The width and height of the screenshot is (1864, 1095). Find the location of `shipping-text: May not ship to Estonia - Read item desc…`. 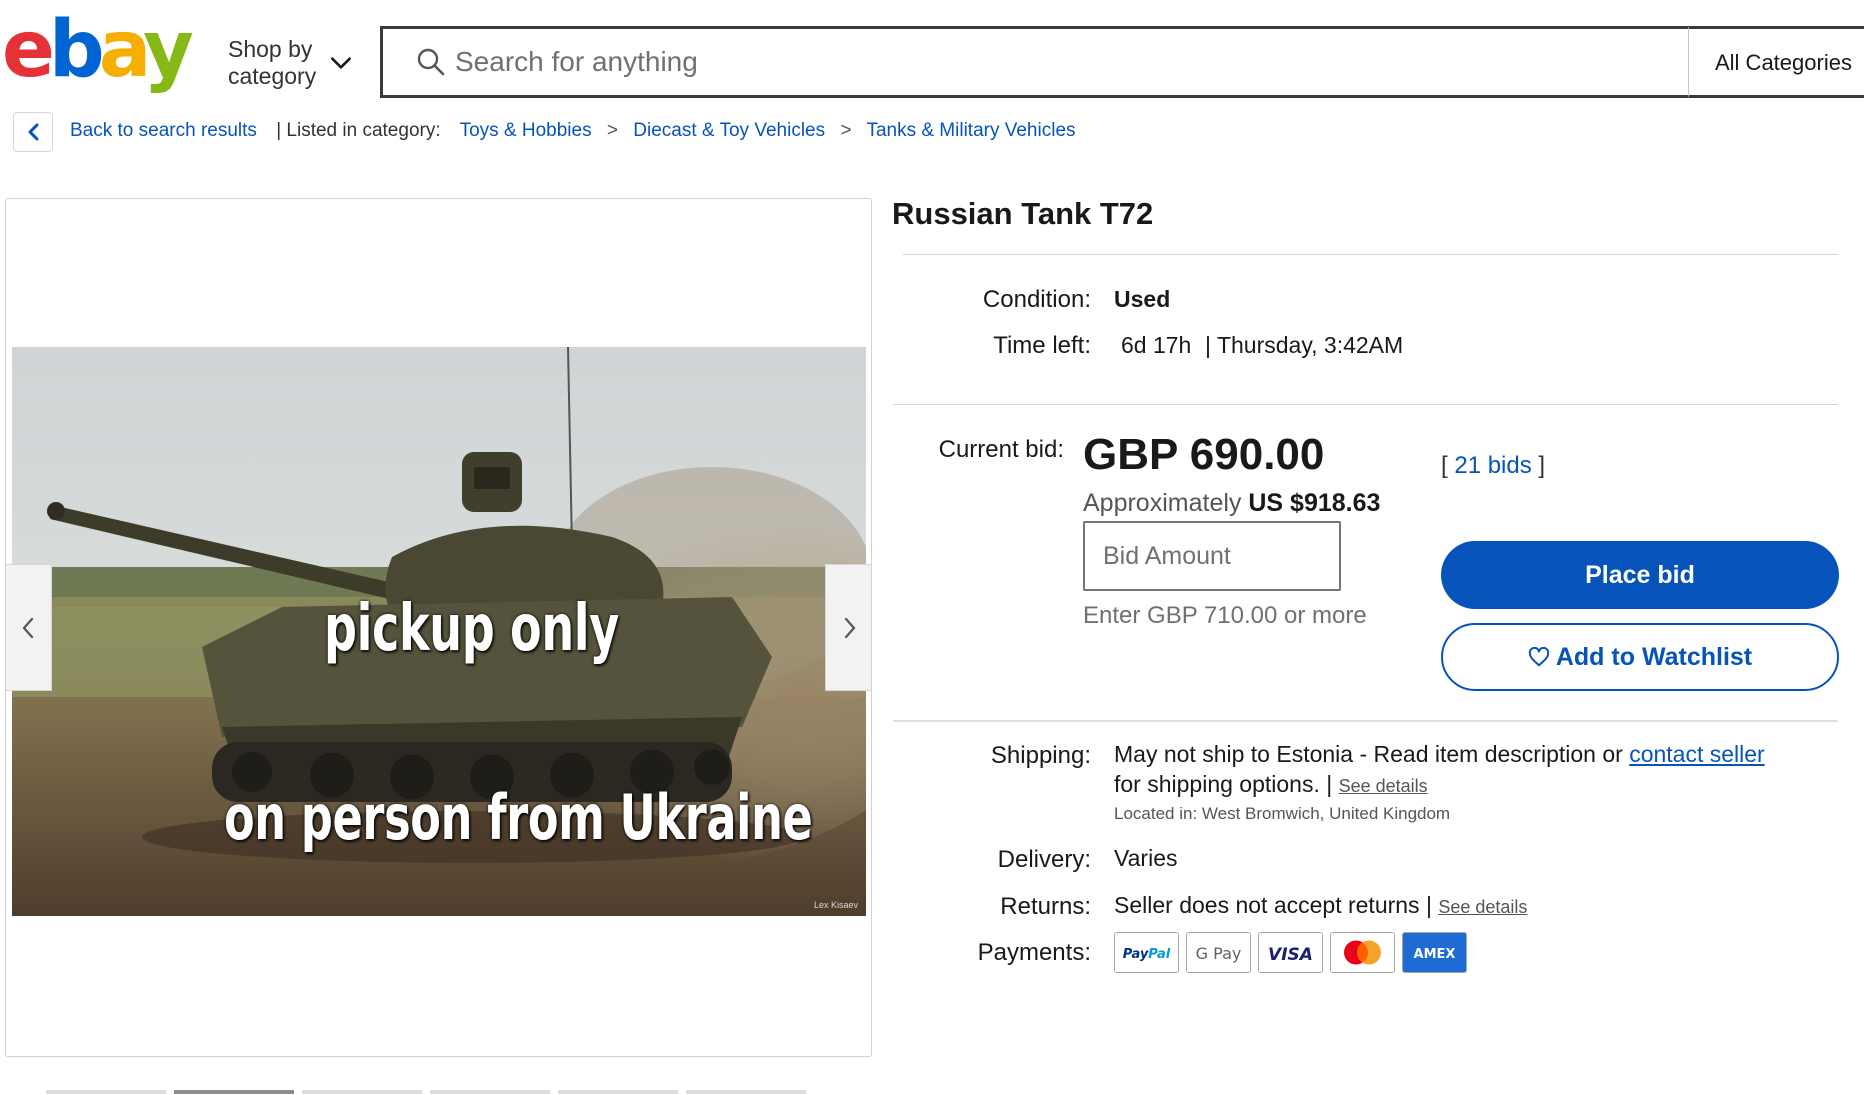

shipping-text: May not ship to Estonia - Read item desc… is located at coordinates (1368, 754).